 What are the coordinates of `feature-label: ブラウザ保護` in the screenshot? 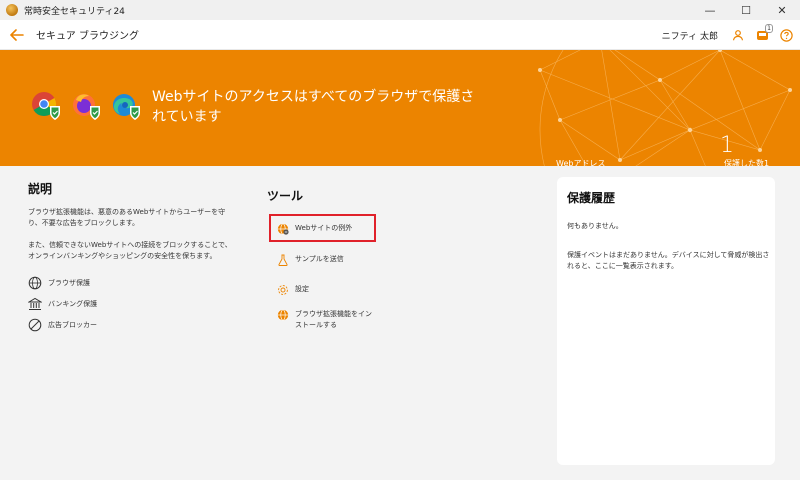 It's located at (69, 283).